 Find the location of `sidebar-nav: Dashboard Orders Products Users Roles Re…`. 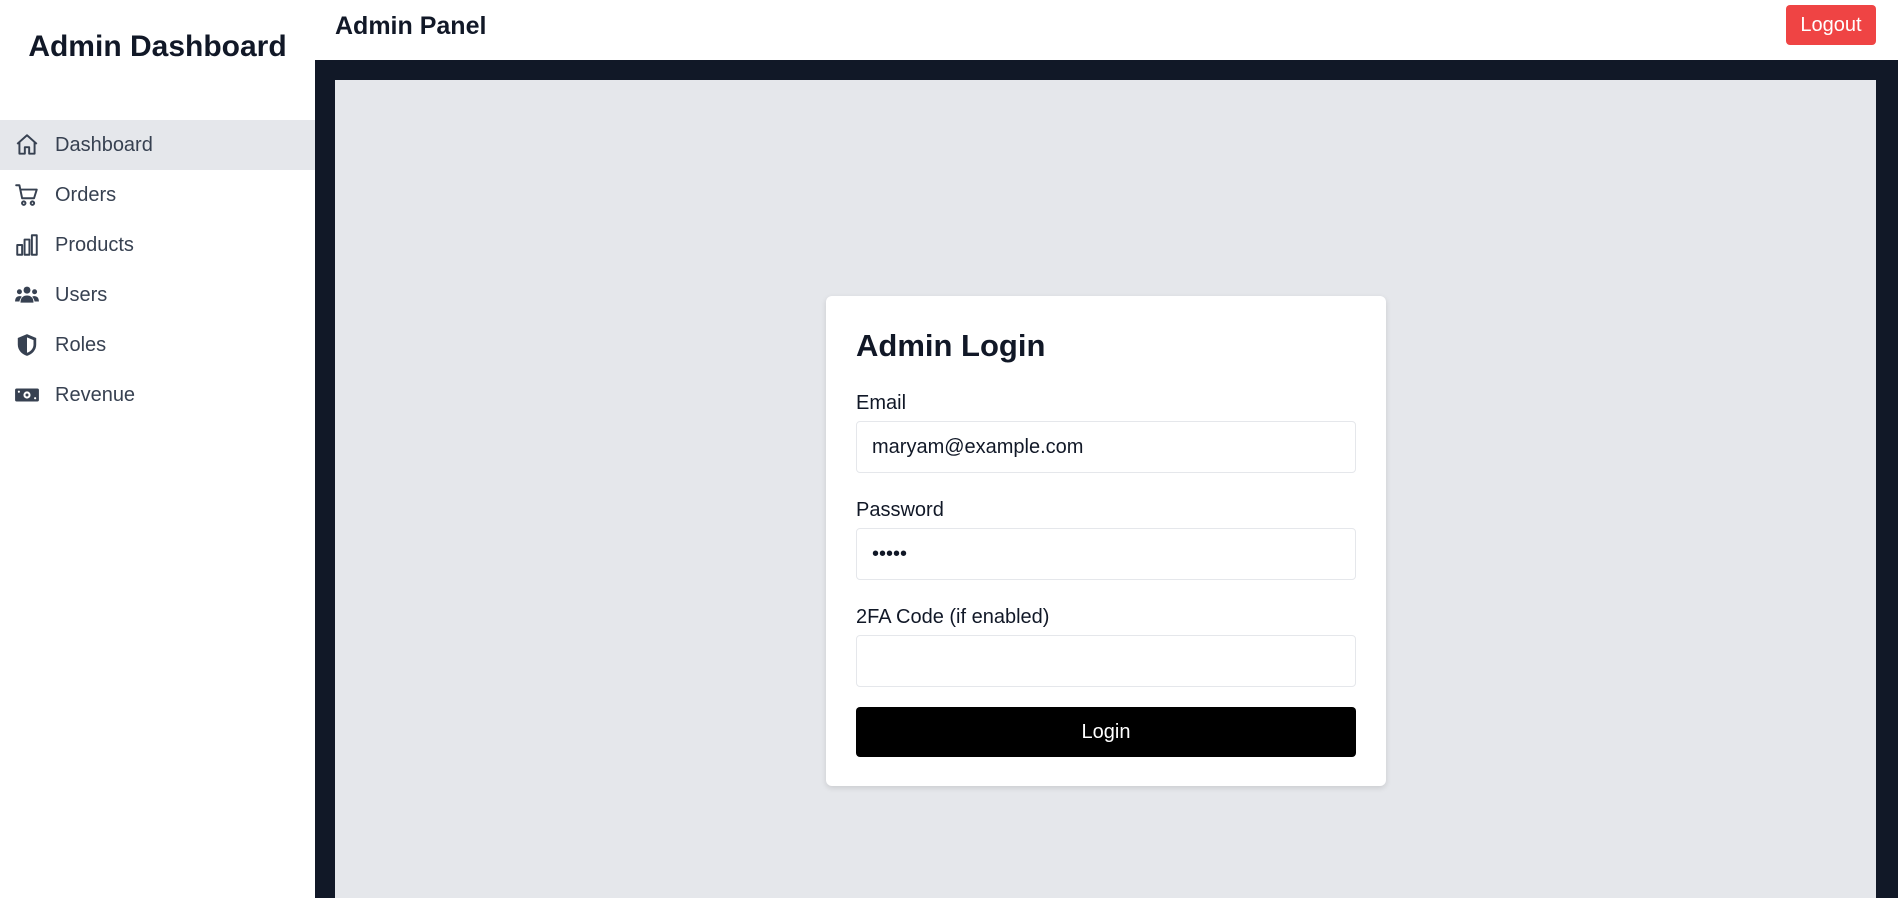

sidebar-nav: Dashboard Orders Products Users Roles Re… is located at coordinates (157, 270).